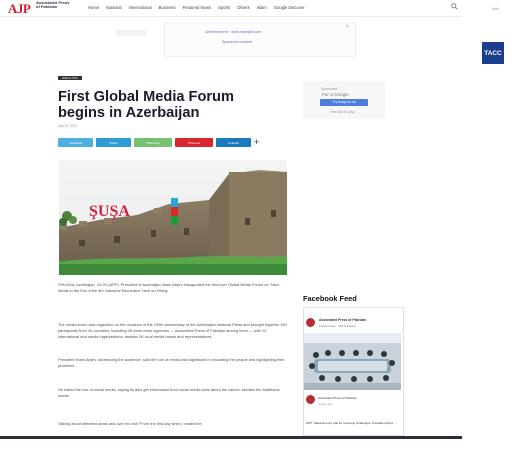  I want to click on nav-item-national: National, so click(113, 7).